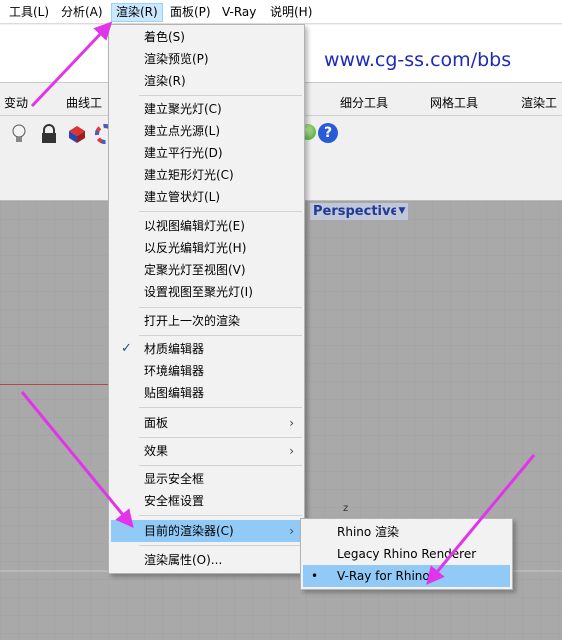 The height and width of the screenshot is (640, 562). I want to click on menu-item-shade: 着色(S), so click(206, 37).